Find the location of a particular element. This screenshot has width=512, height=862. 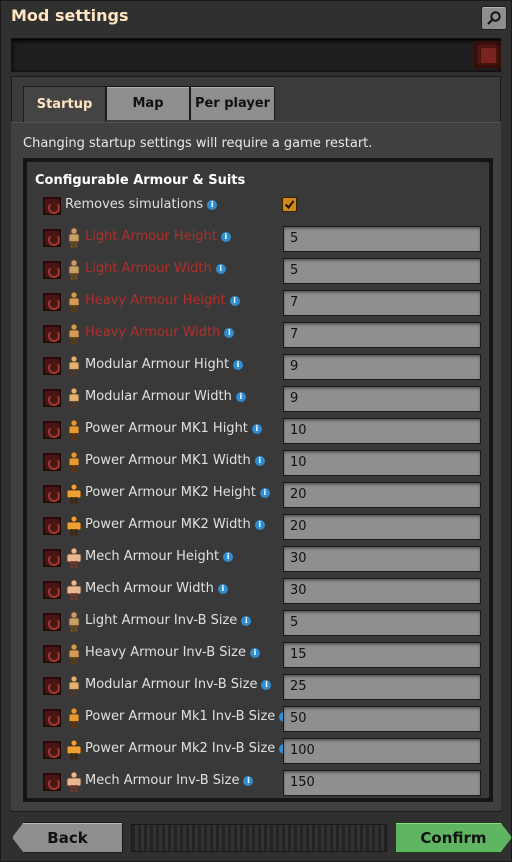

setting-checkbox is located at coordinates (289, 204).